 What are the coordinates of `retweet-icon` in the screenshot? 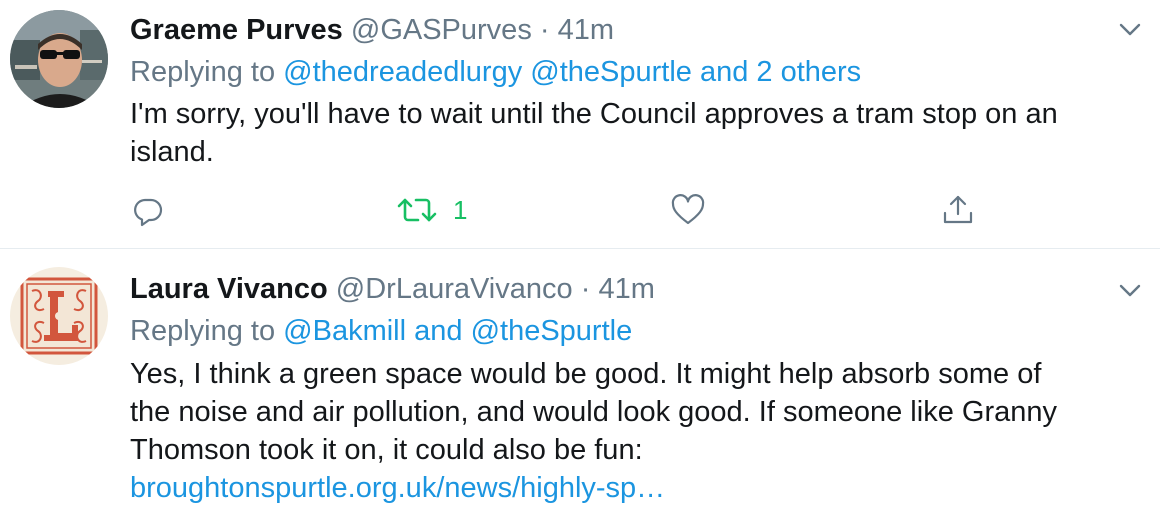 It's located at (417, 210).